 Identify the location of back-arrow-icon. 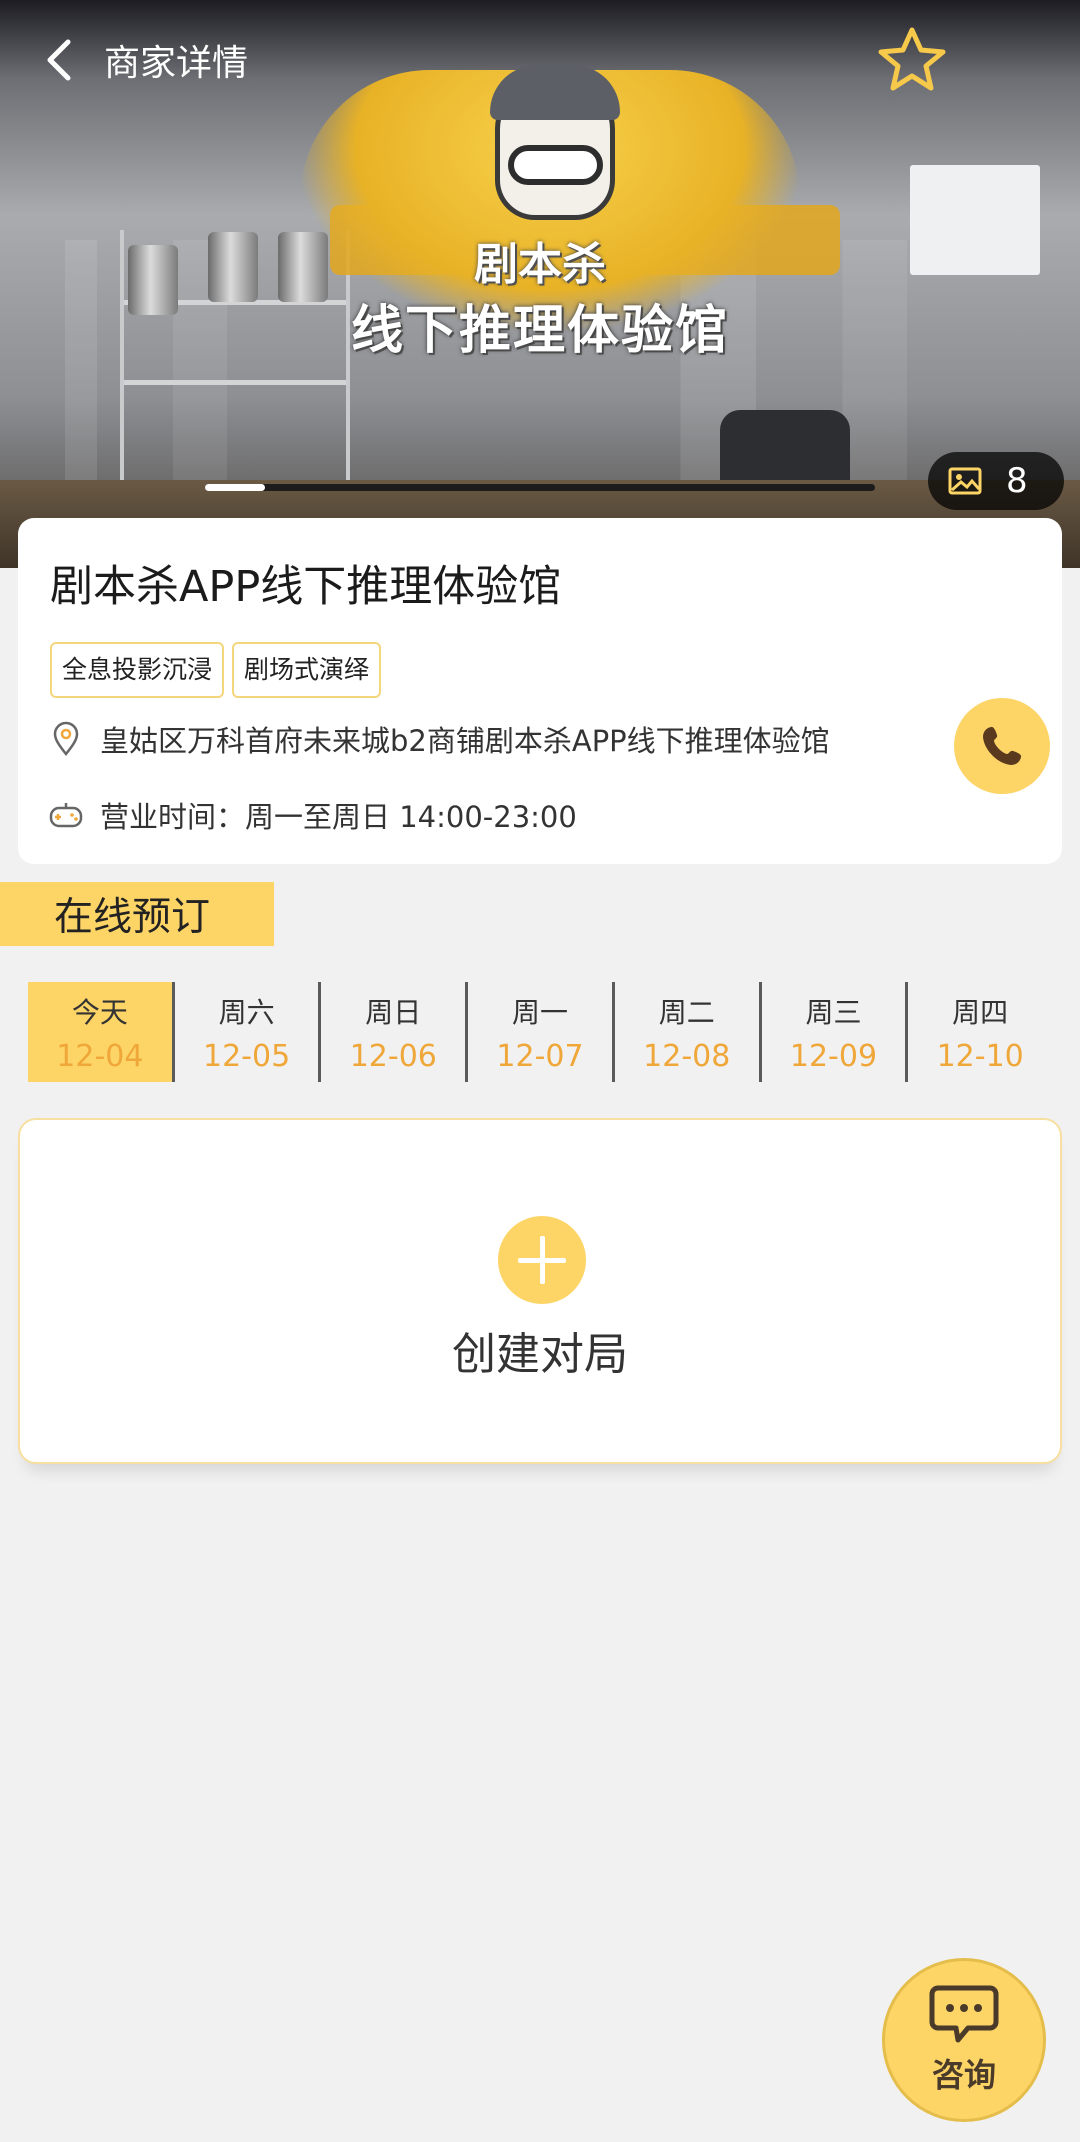
(60, 60).